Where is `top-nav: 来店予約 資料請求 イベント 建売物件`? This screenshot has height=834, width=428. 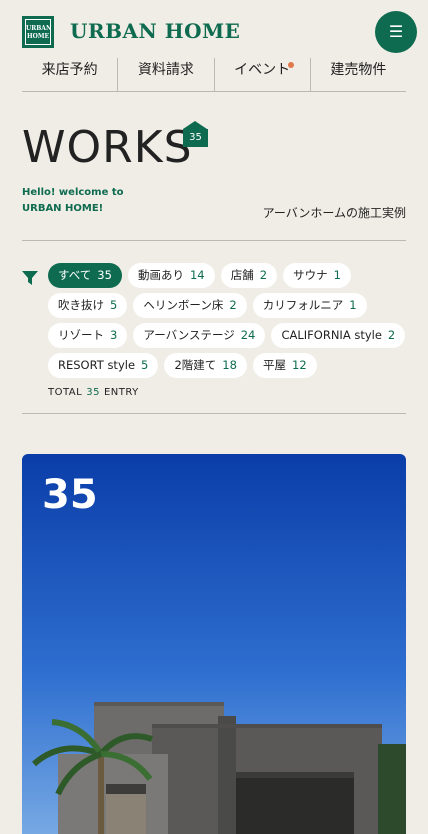
top-nav: 来店予約 資料請求 イベント 建売物件 is located at coordinates (214, 75).